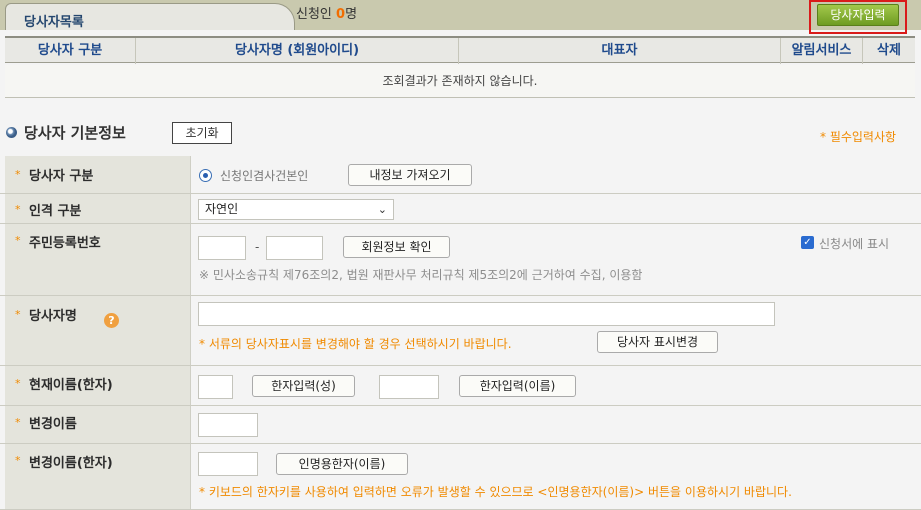 The image size is (921, 510). What do you see at coordinates (222, 209) in the screenshot?
I see `person-type-selected: 자연인` at bounding box center [222, 209].